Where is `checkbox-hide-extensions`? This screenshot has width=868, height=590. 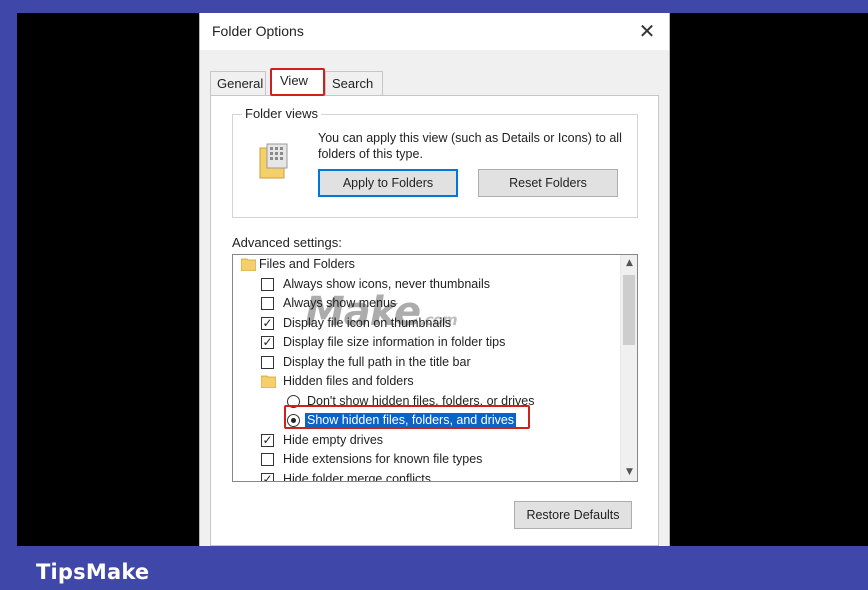
checkbox-hide-extensions is located at coordinates (267, 459).